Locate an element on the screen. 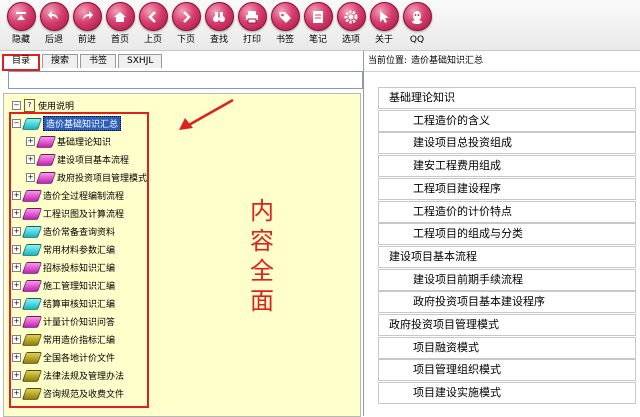  gear-icon is located at coordinates (351, 16).